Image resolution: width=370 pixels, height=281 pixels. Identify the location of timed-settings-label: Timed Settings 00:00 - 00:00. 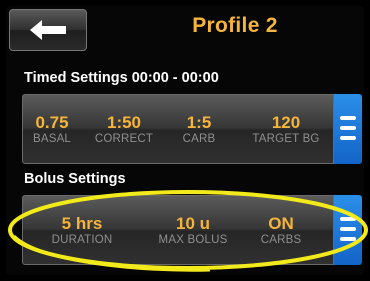
(121, 78).